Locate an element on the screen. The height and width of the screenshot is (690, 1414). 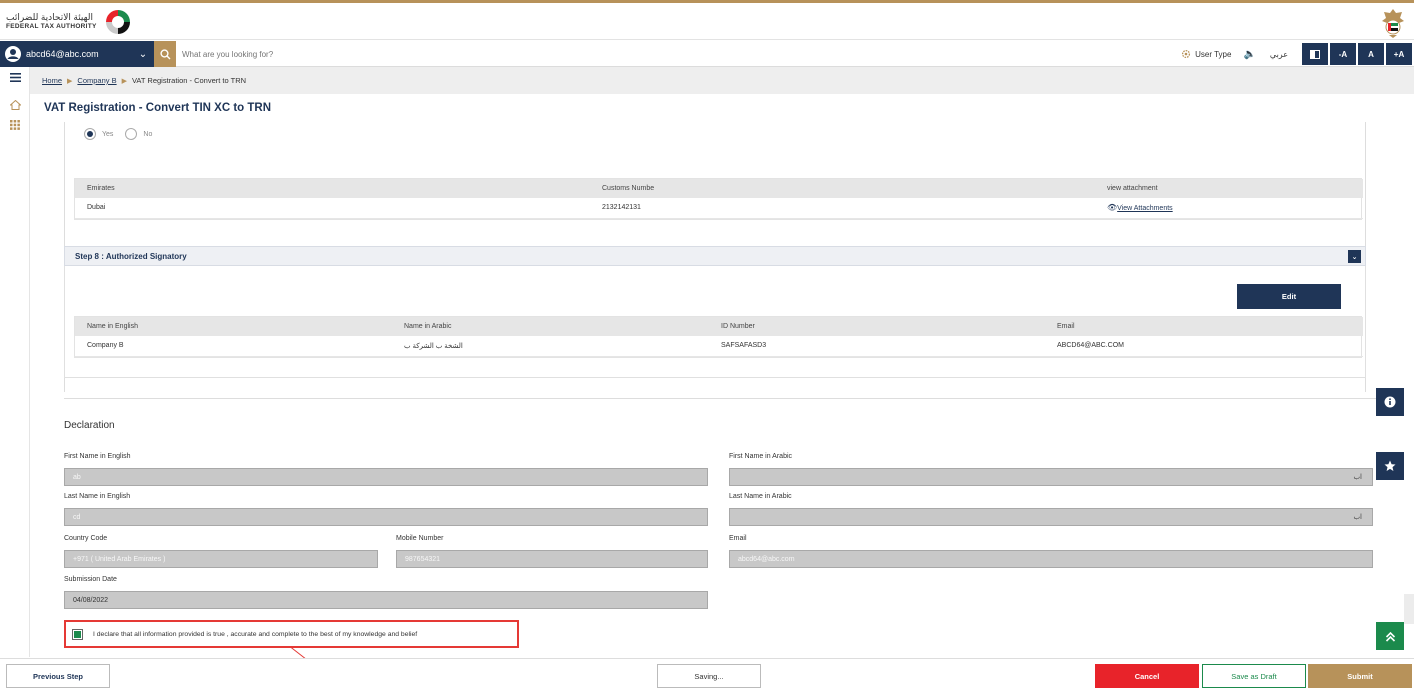
last-name-en-field: cd is located at coordinates (386, 517).